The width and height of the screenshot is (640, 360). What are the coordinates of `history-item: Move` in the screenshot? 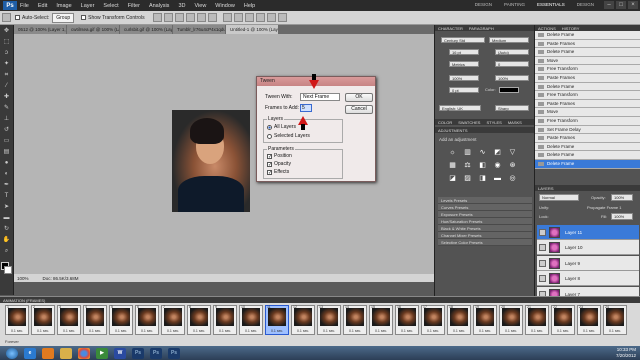 It's located at (587, 112).